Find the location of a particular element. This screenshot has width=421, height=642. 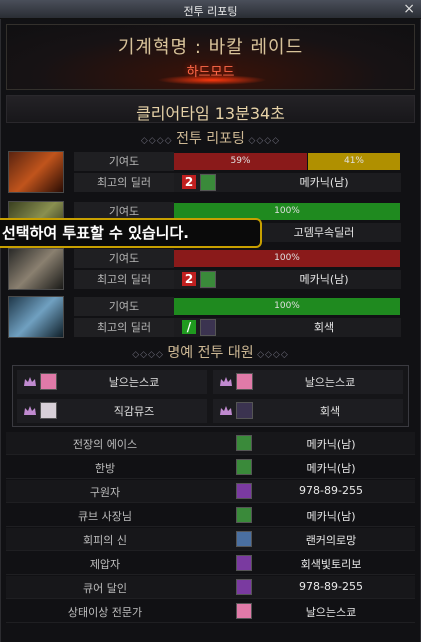

contribution-bar: 41% is located at coordinates (354, 161).